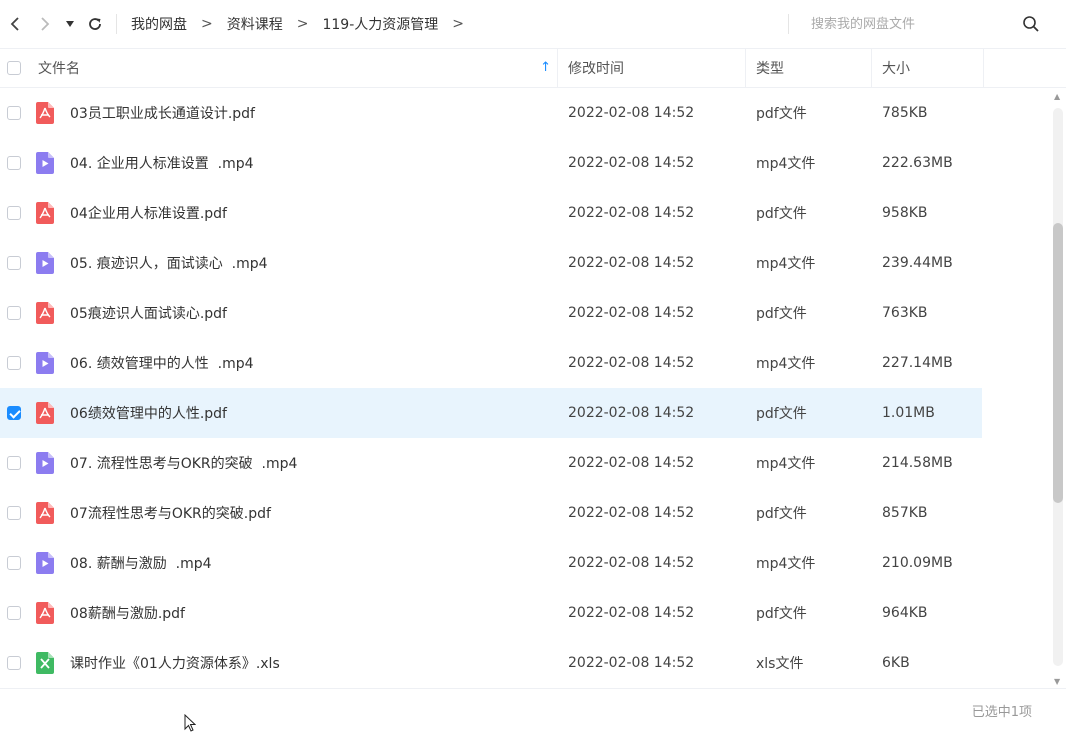 The width and height of the screenshot is (1066, 732). I want to click on file-name-cell: 04企业用人标准设置.pdf, so click(293, 213).